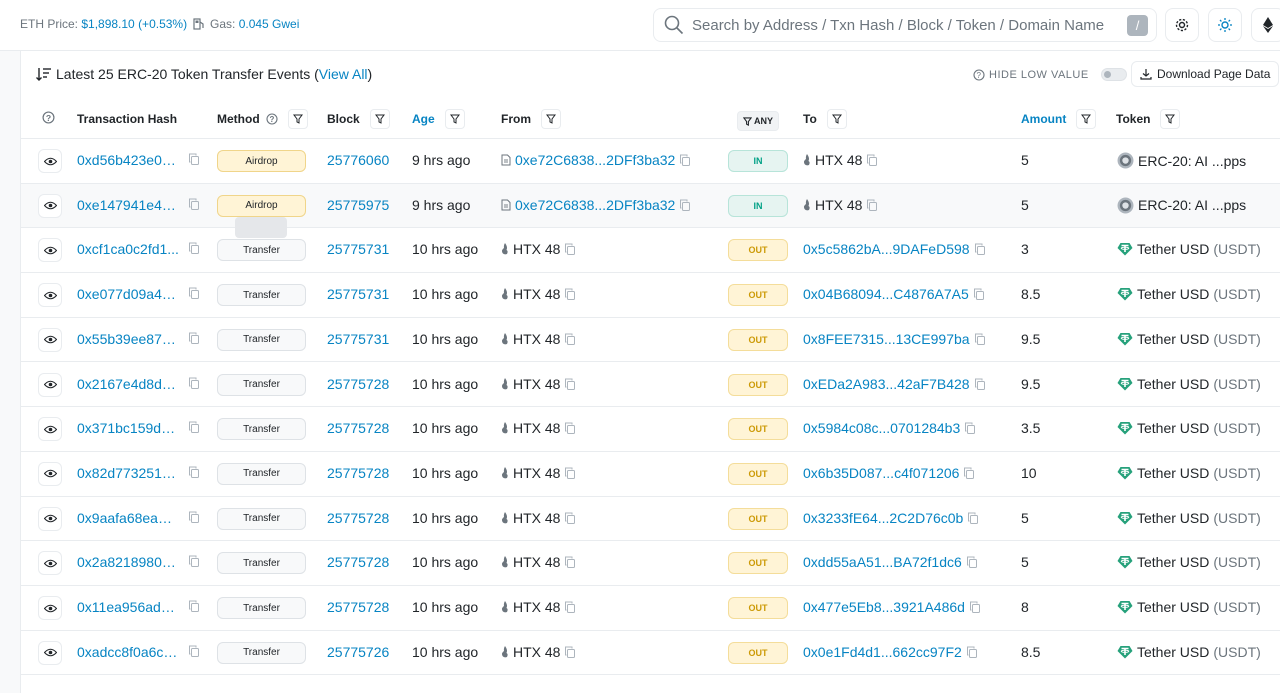  What do you see at coordinates (343, 74) in the screenshot?
I see `view-all-link: View All` at bounding box center [343, 74].